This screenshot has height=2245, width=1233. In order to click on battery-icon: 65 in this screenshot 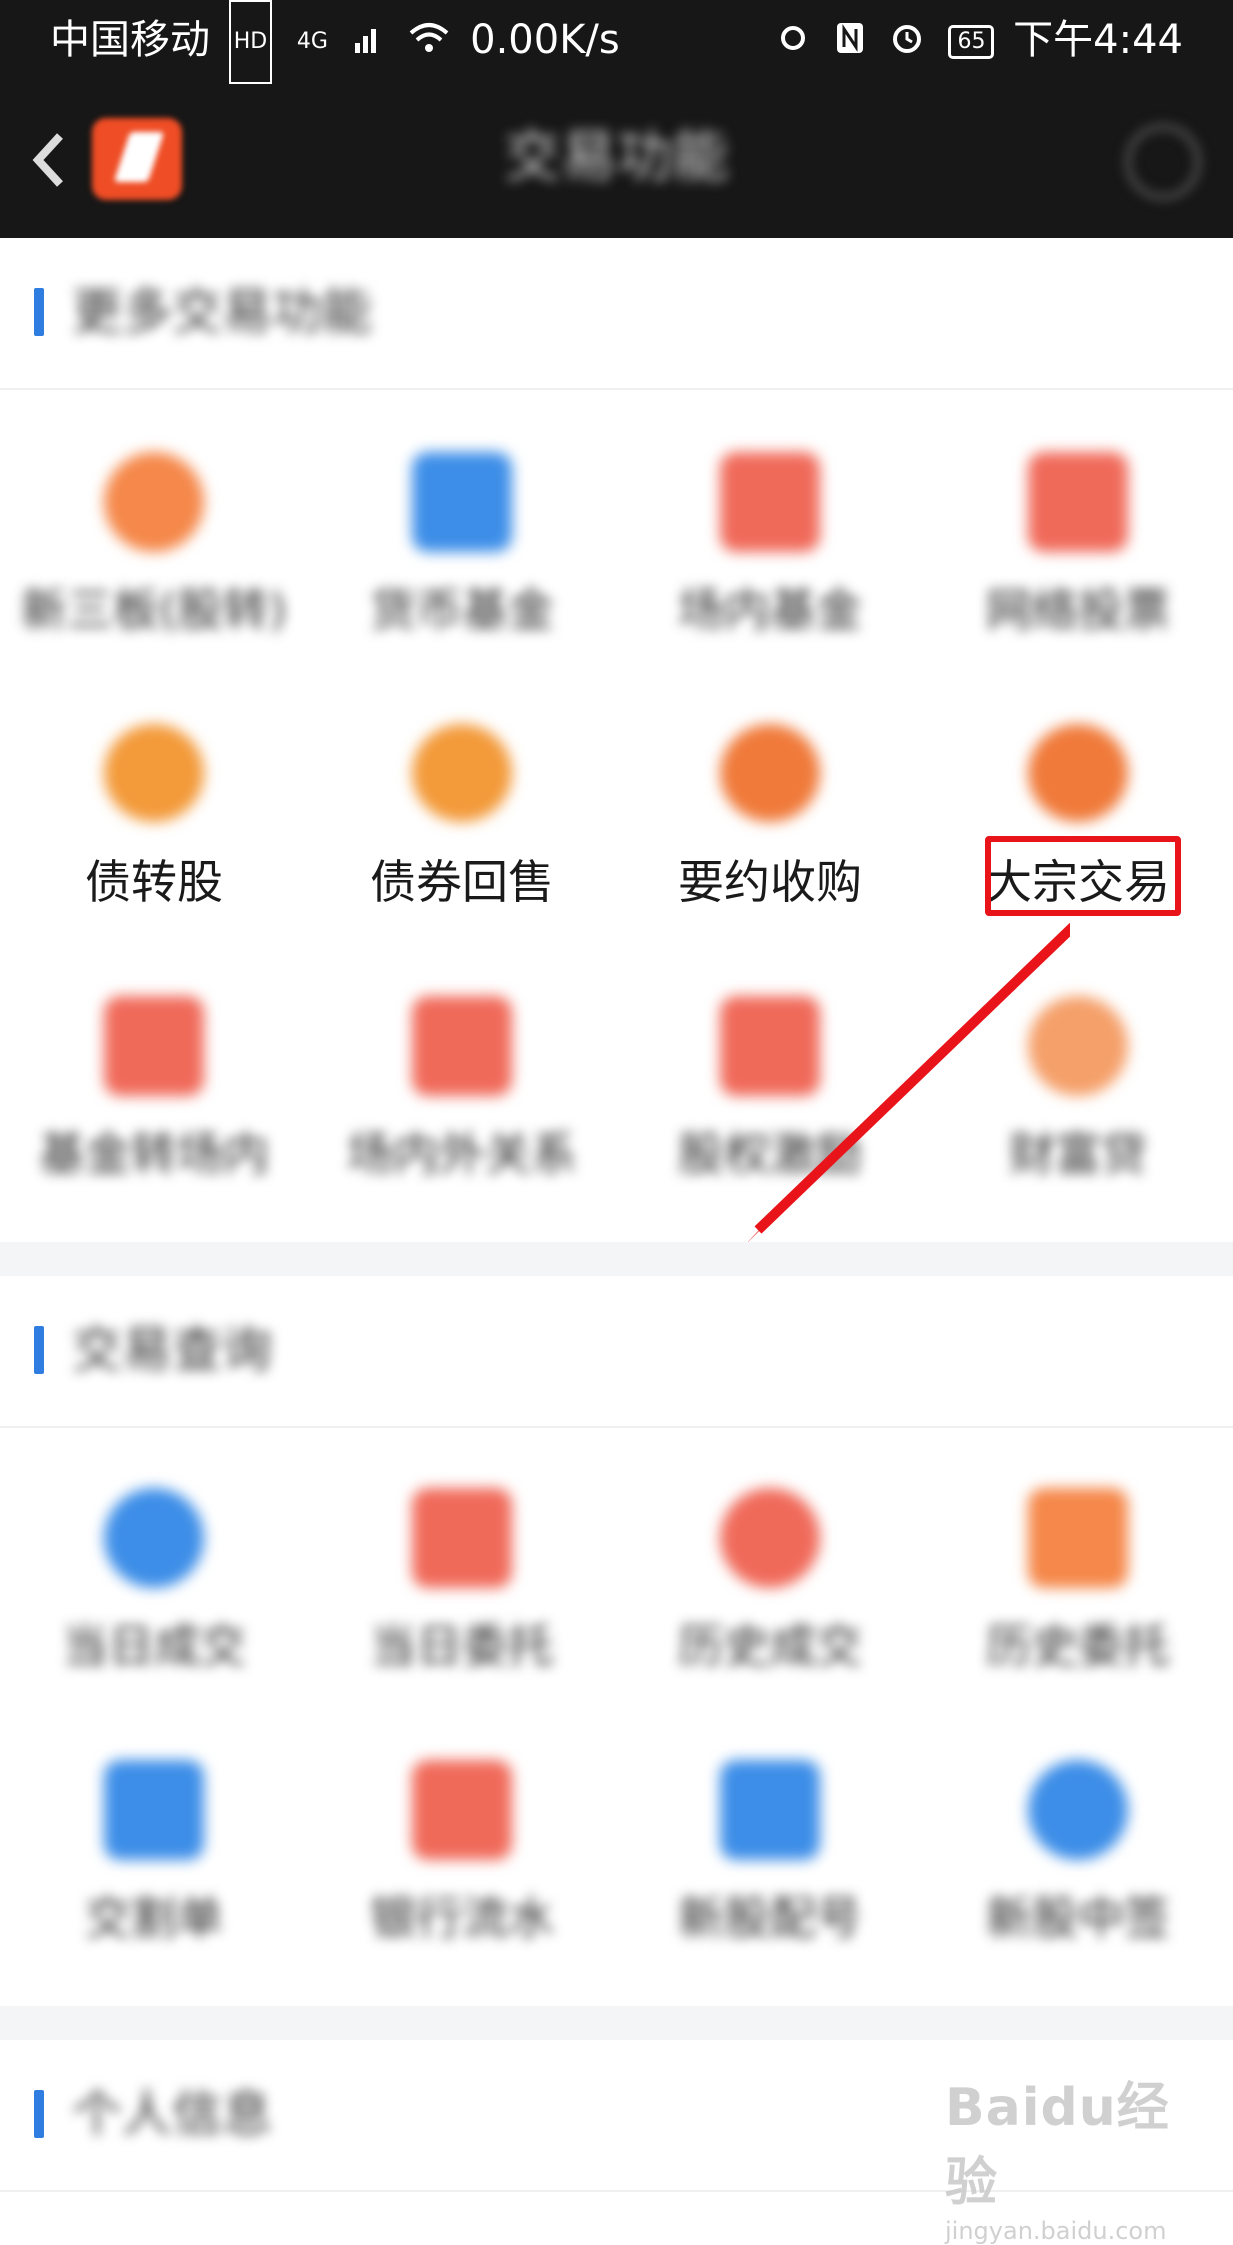, I will do `click(971, 42)`.